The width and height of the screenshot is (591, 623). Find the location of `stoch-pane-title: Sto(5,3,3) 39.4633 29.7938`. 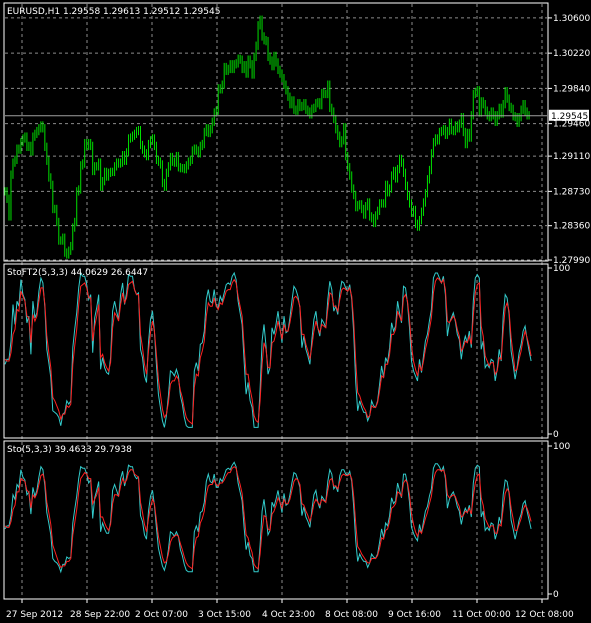

stoch-pane-title: Sto(5,3,3) 39.4633 29.7938 is located at coordinates (69, 450).